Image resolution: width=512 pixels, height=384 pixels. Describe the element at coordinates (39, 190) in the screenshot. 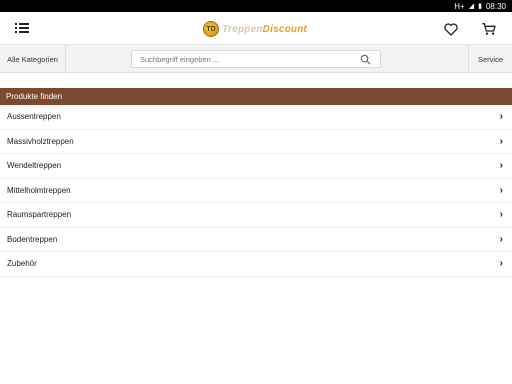

I see `list-item-label: Mittelholmtreppen` at that location.